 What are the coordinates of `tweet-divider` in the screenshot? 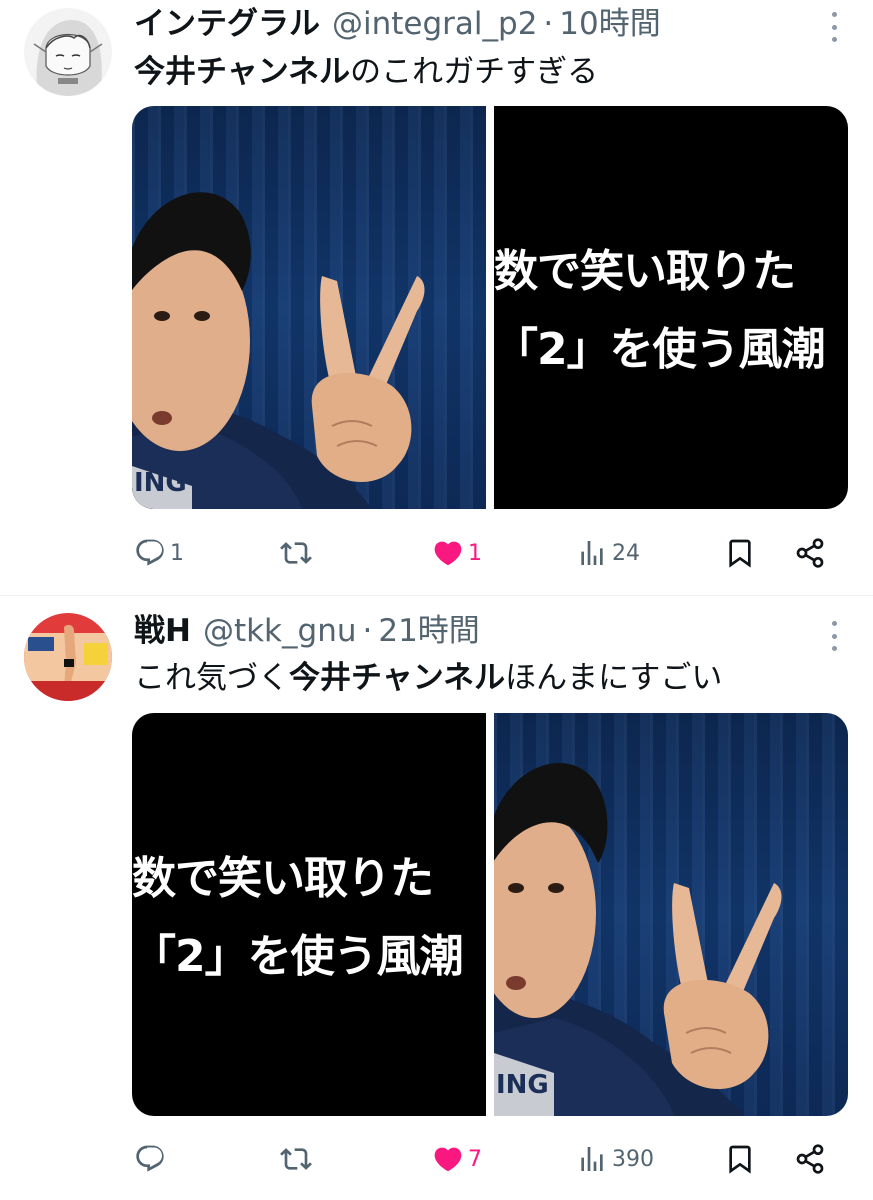 It's located at (436, 595).